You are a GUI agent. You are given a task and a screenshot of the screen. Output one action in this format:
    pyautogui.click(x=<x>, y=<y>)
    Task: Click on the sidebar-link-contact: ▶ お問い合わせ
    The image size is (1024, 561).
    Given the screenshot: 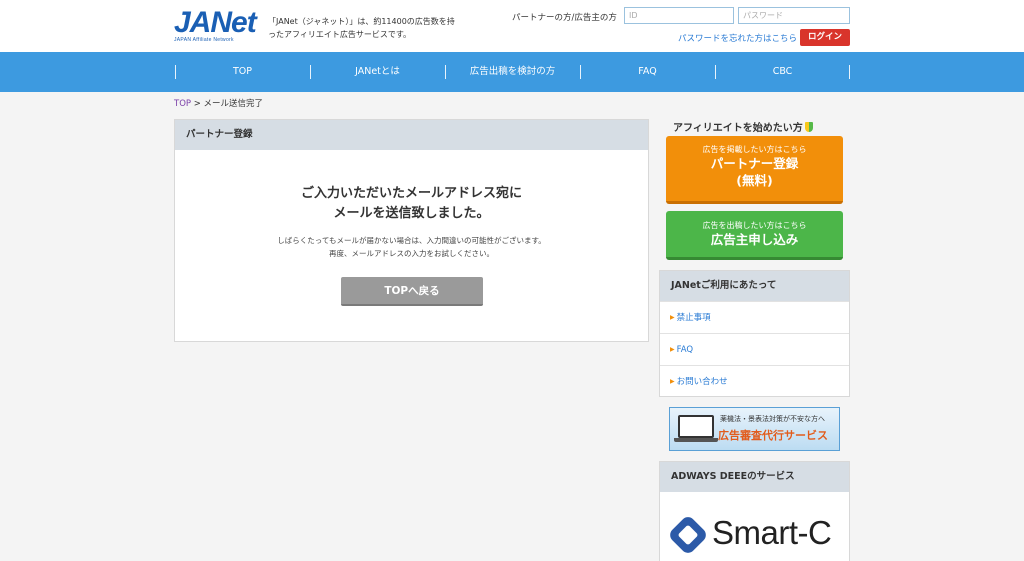 What is the action you would take?
    pyautogui.click(x=754, y=381)
    